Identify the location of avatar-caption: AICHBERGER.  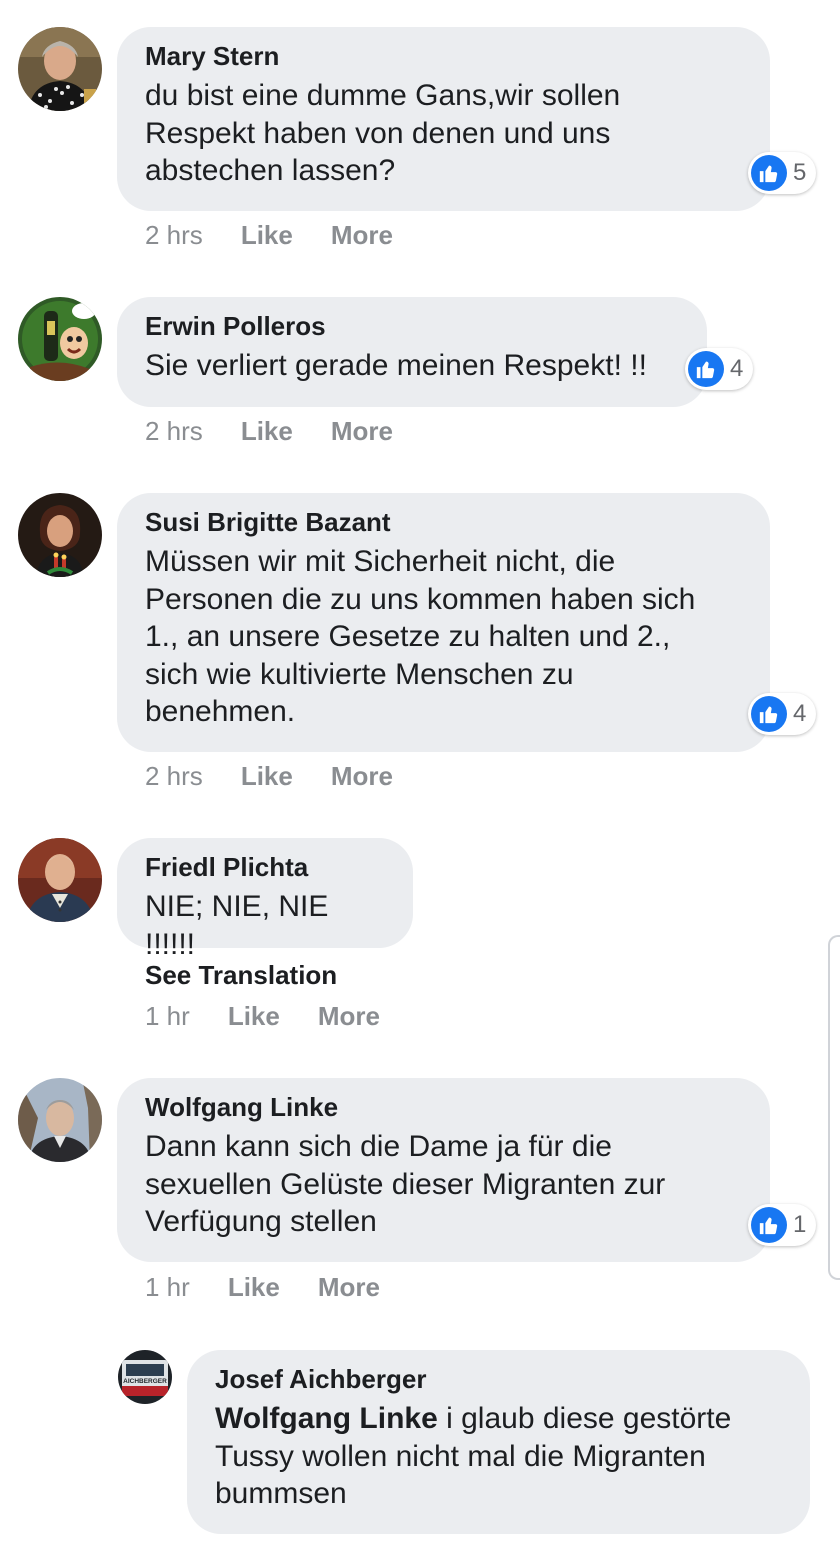
(145, 1381).